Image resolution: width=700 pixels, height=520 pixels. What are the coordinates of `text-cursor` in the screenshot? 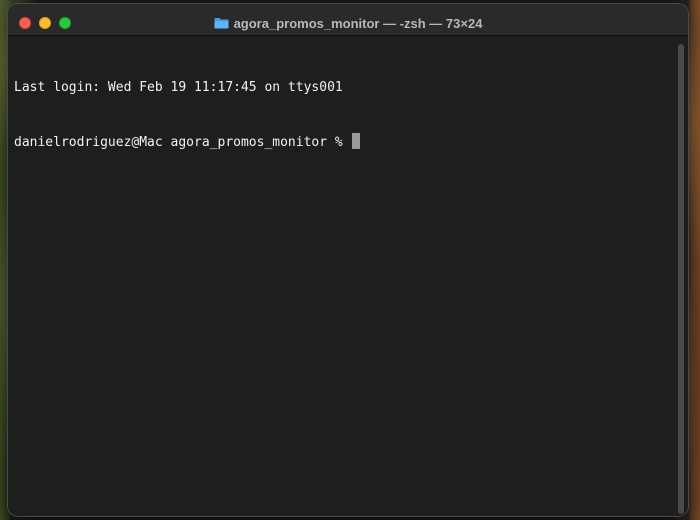 It's located at (355, 141).